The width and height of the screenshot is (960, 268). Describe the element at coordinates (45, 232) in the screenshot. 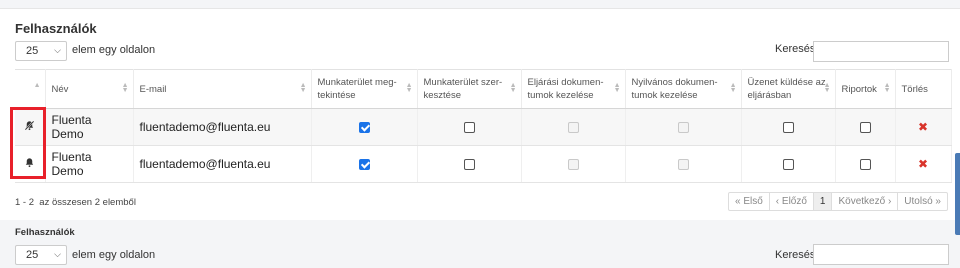

I see `section-title-2: Felhasználók` at that location.